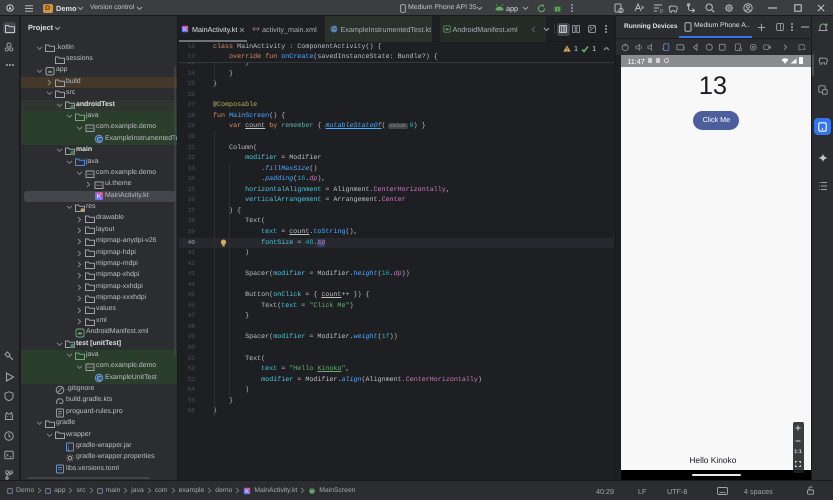 This screenshot has height=500, width=833. Describe the element at coordinates (68, 447) in the screenshot. I see `svg-text: j` at that location.